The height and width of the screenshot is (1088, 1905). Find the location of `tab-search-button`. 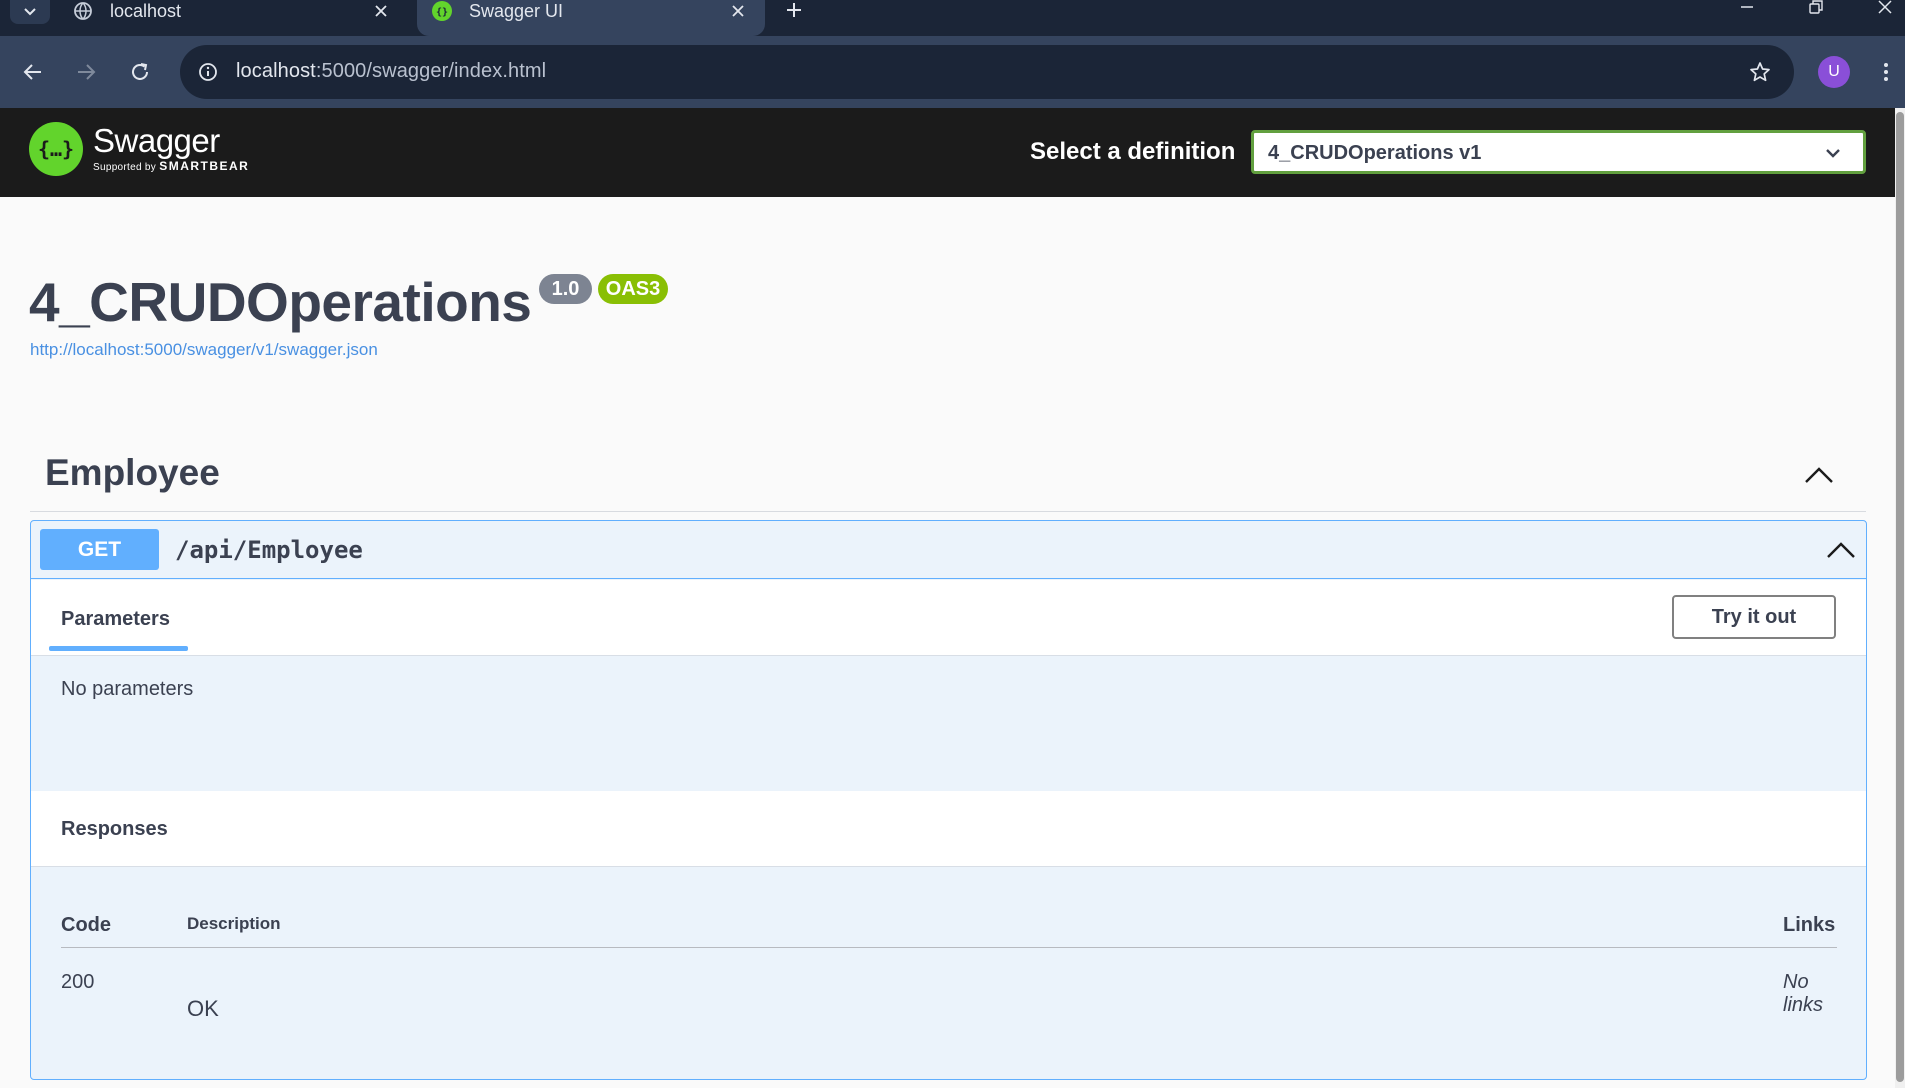

tab-search-button is located at coordinates (30, 12).